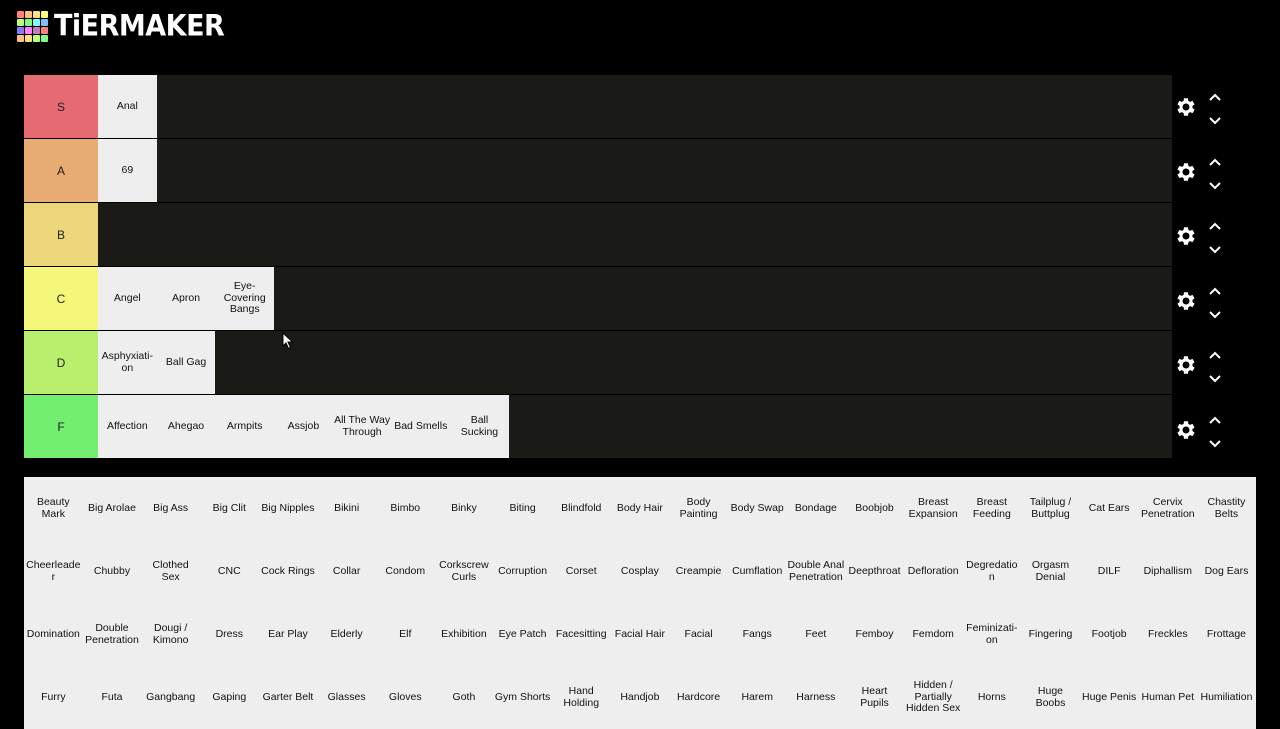  Describe the element at coordinates (127, 106) in the screenshot. I see `tier-item-card: Anal` at that location.